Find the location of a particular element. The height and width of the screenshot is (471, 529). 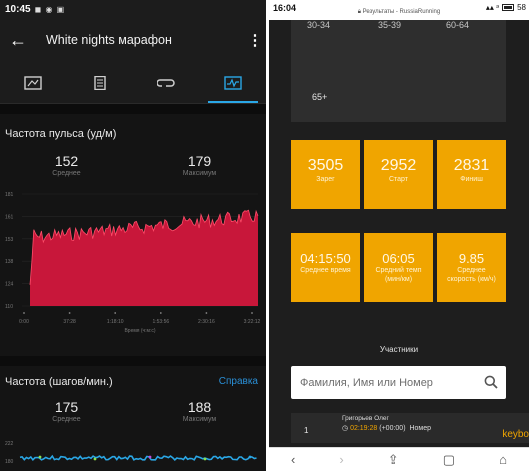

cadence-max-value: 188 is located at coordinates (199, 407).